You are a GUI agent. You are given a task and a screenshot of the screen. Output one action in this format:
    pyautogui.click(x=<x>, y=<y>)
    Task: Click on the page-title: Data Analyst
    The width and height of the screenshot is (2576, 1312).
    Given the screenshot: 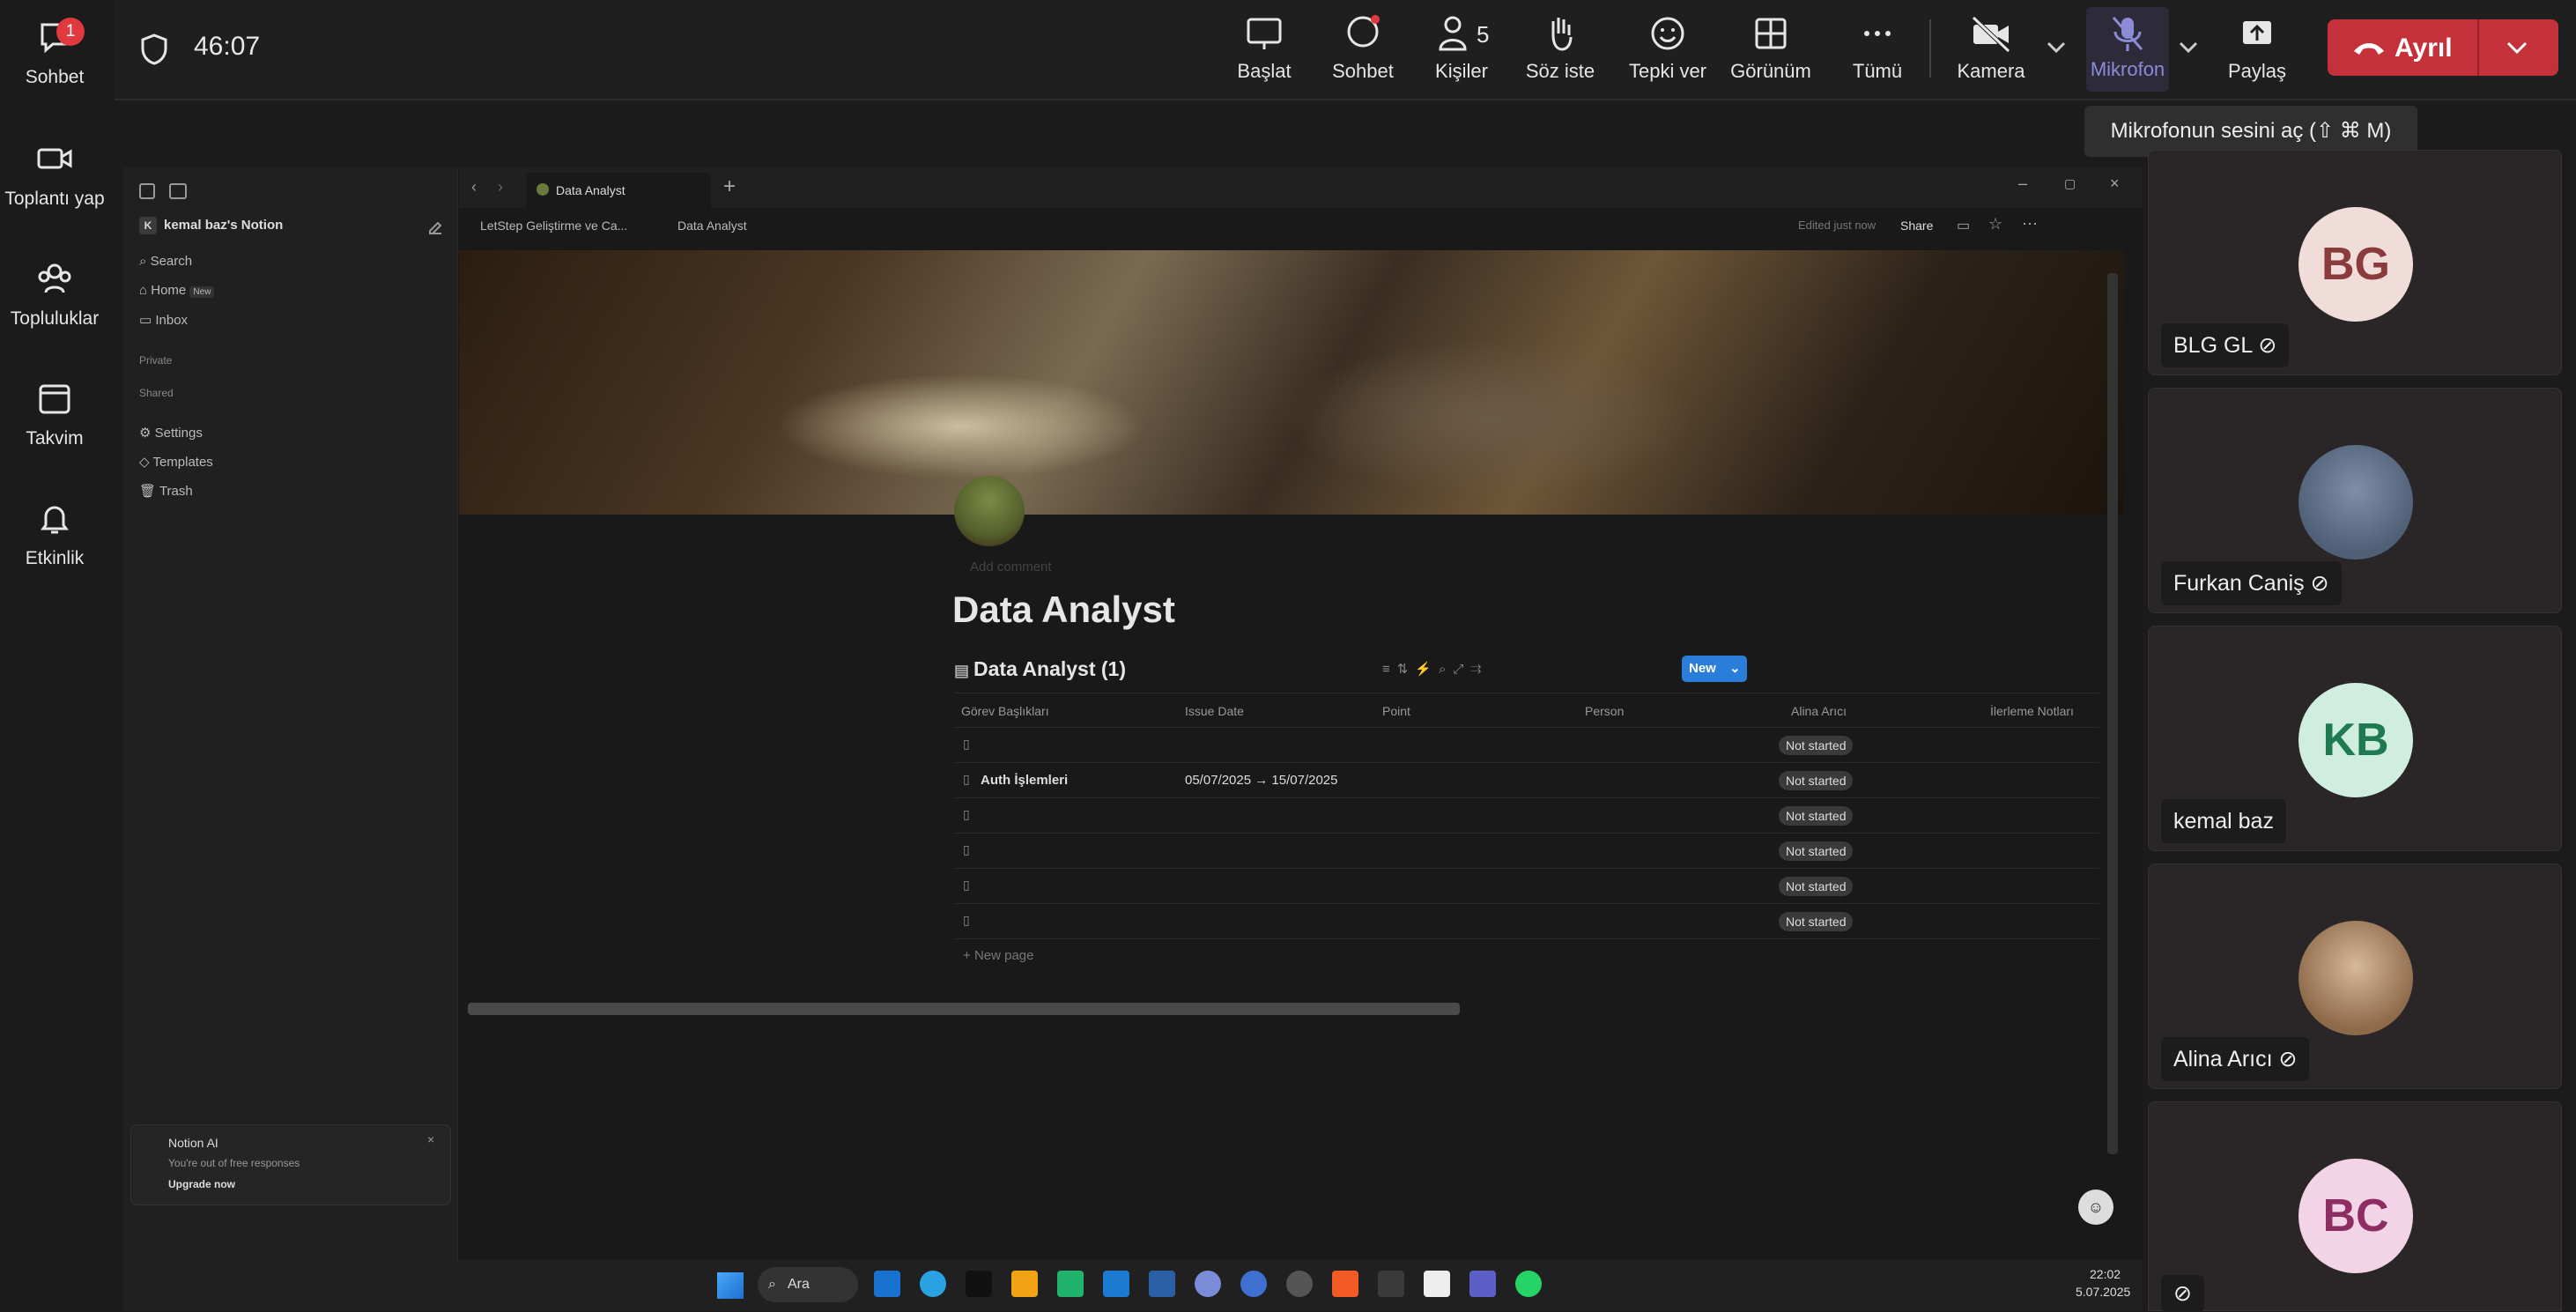 What is the action you would take?
    pyautogui.click(x=1063, y=610)
    